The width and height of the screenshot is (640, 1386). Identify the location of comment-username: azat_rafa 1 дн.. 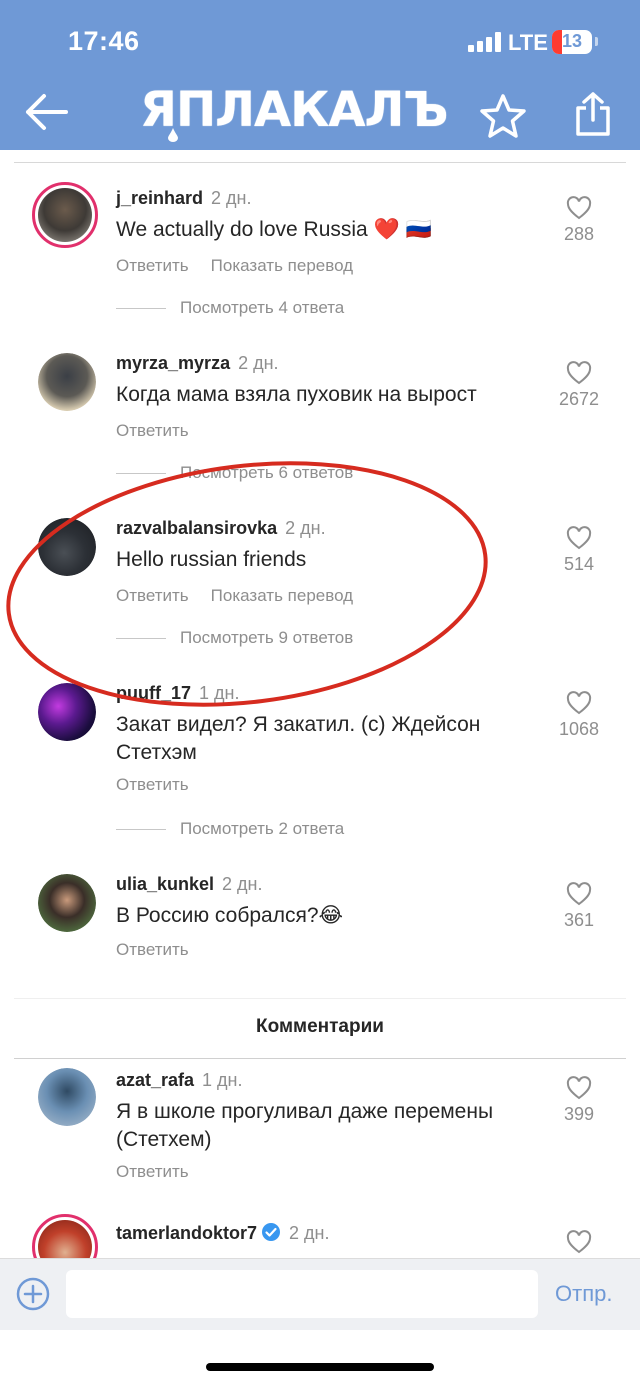
(179, 1080).